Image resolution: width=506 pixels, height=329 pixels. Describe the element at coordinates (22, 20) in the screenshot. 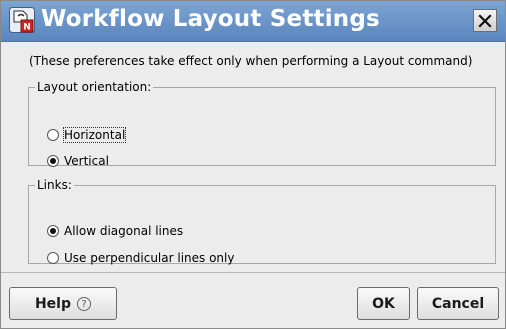

I see `workflow-app-icon: N` at that location.